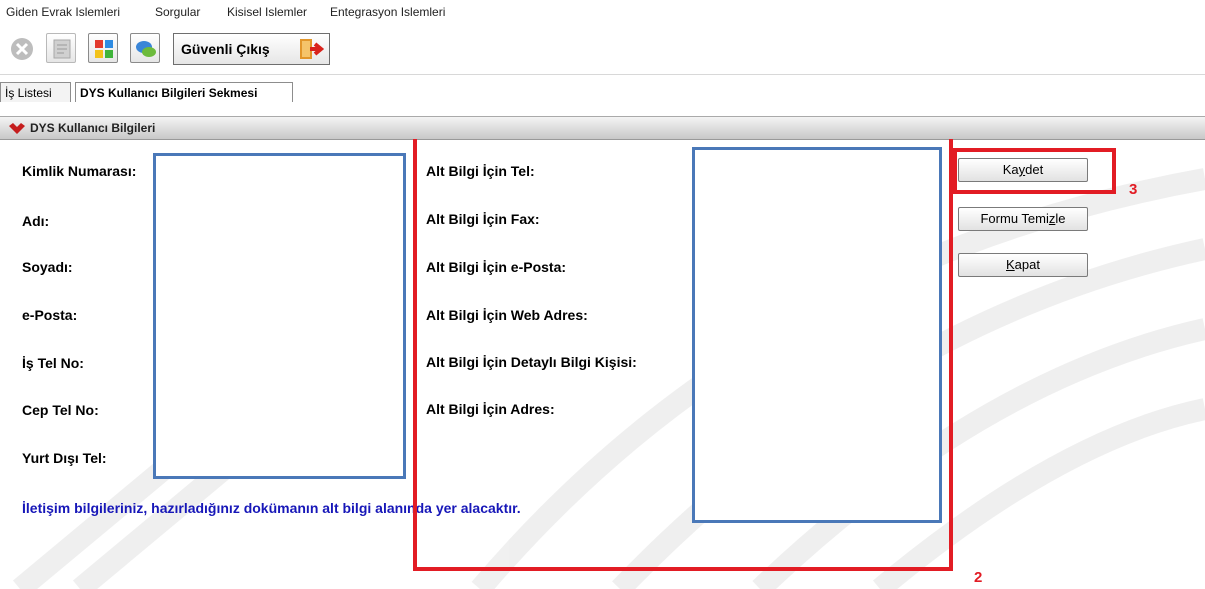  I want to click on label-soyadi: Soyadı:, so click(47, 267).